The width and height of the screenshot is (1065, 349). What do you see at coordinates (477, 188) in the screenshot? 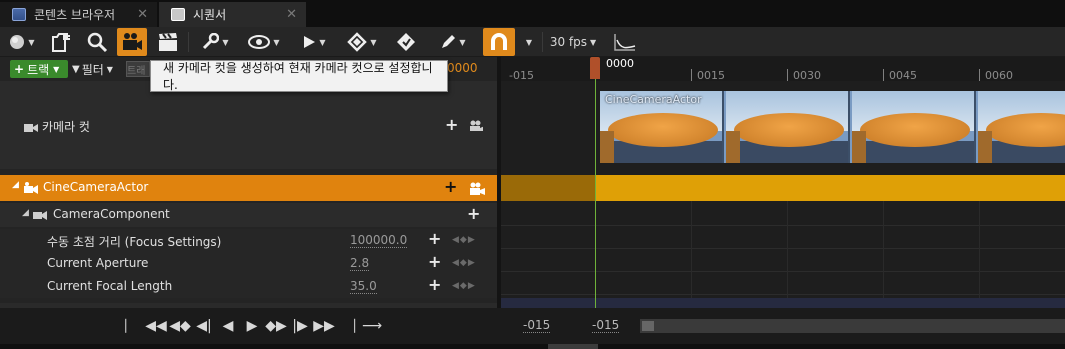
I see `camera-lock-icon` at bounding box center [477, 188].